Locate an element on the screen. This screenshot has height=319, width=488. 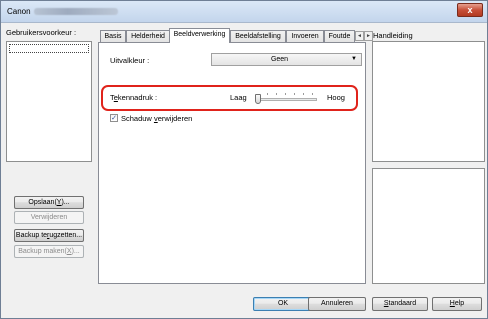
tab-scroll-left-button: ◄ is located at coordinates (359, 36).